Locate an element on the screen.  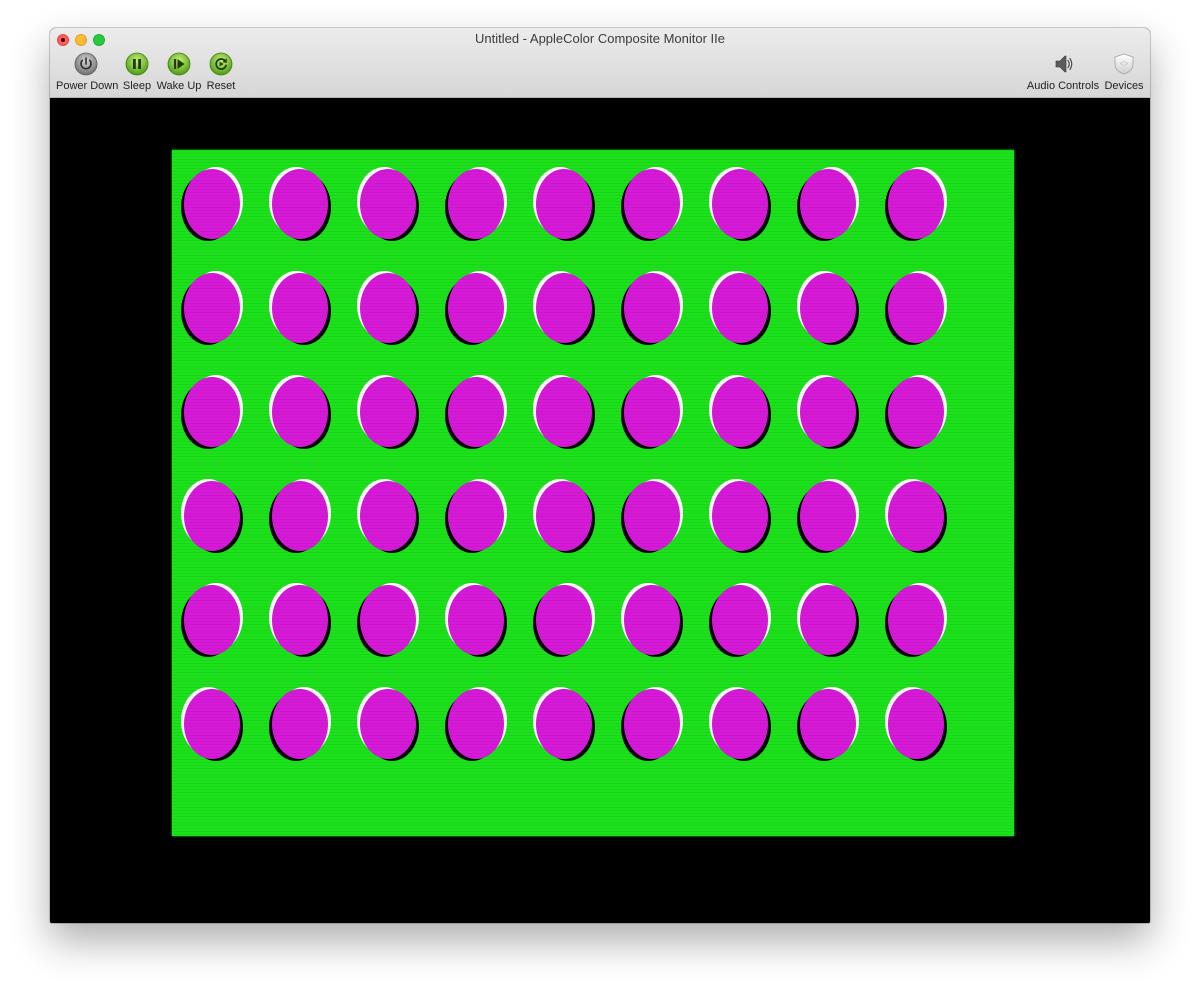
shield-icon is located at coordinates (1124, 64).